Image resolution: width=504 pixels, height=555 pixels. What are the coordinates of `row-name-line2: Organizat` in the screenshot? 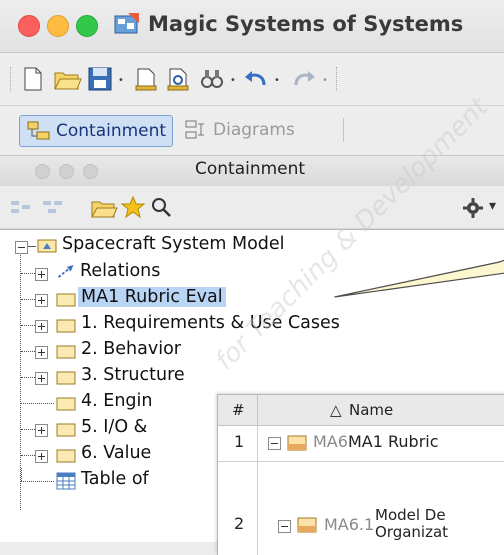 It's located at (411, 532).